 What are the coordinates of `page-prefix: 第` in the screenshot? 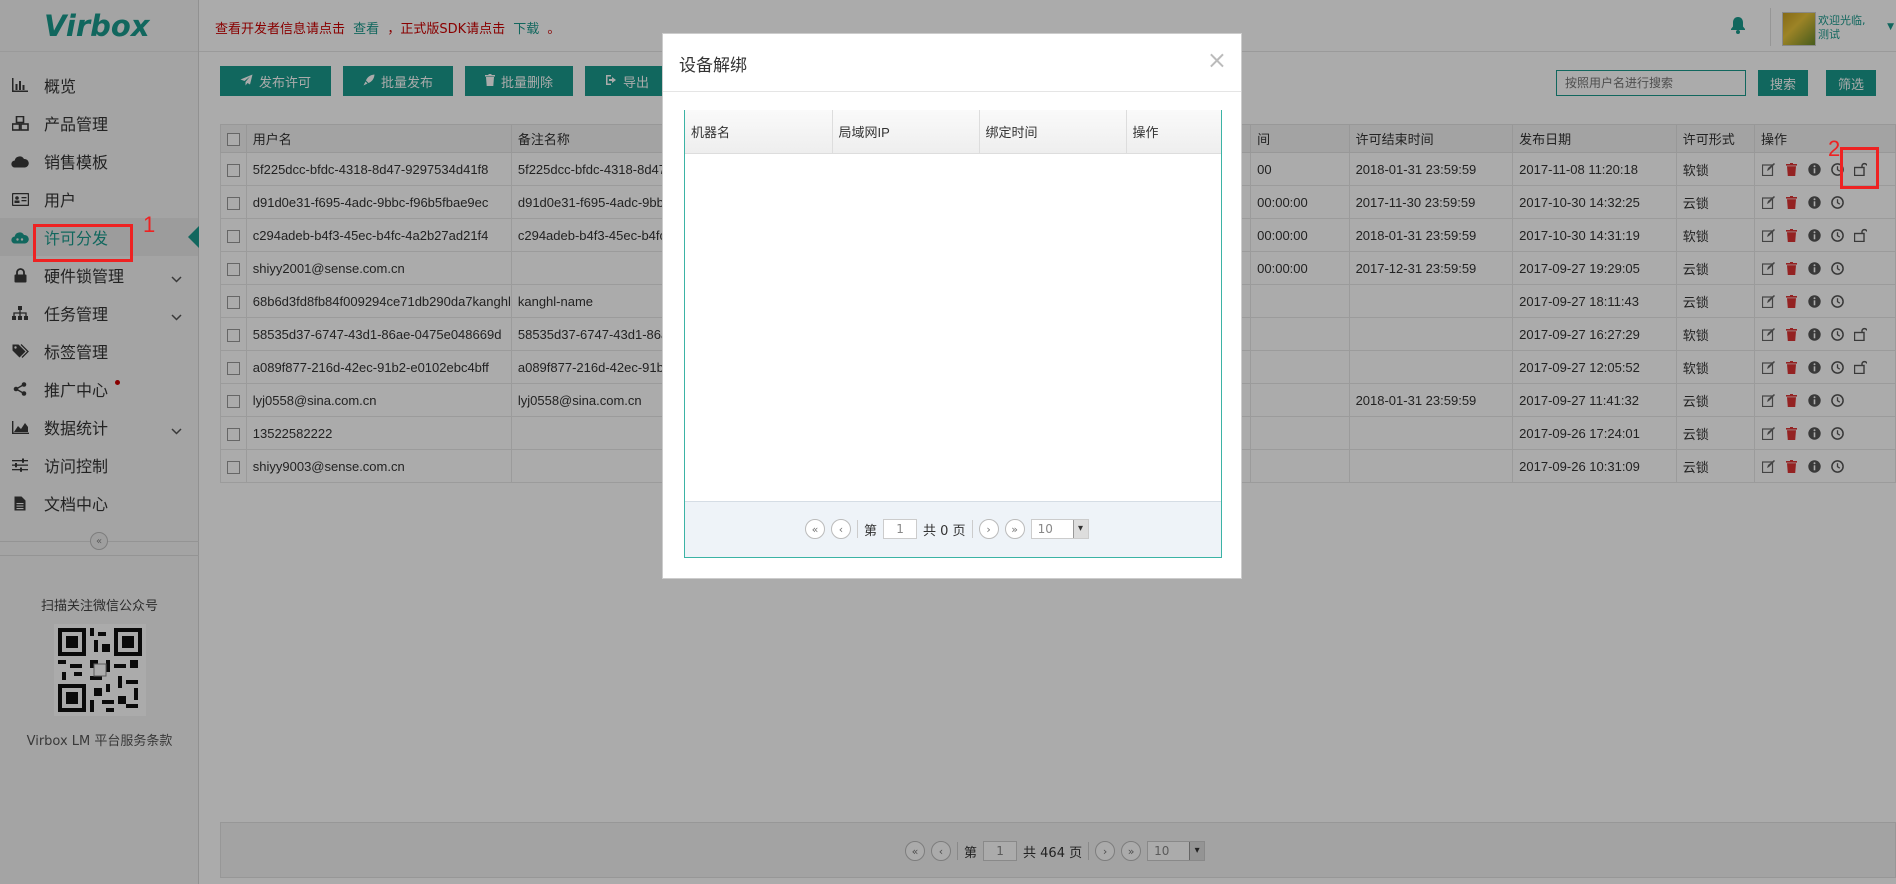 It's located at (871, 531).